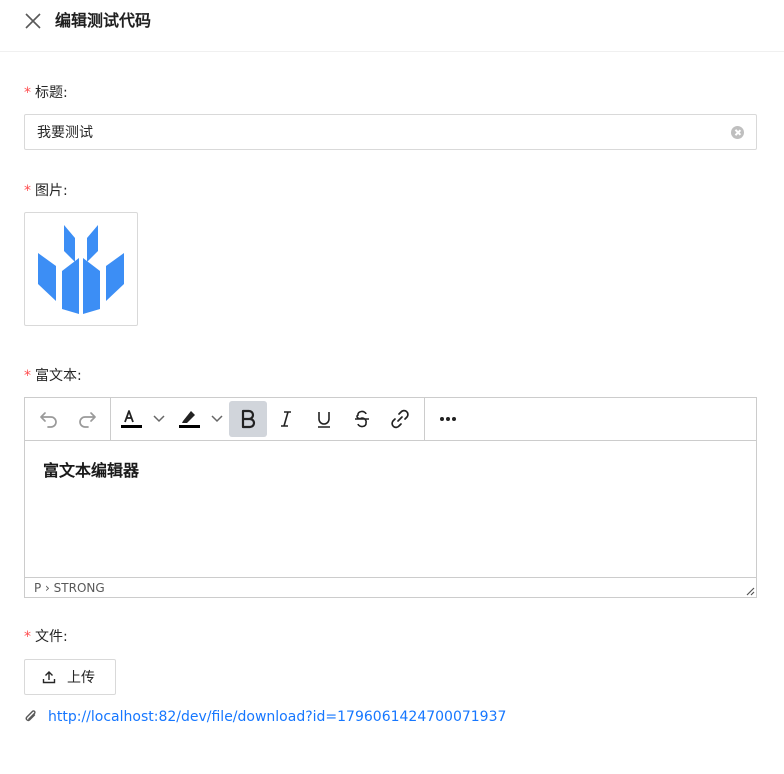 This screenshot has width=784, height=774. Describe the element at coordinates (30, 716) in the screenshot. I see `paperclip-icon` at that location.